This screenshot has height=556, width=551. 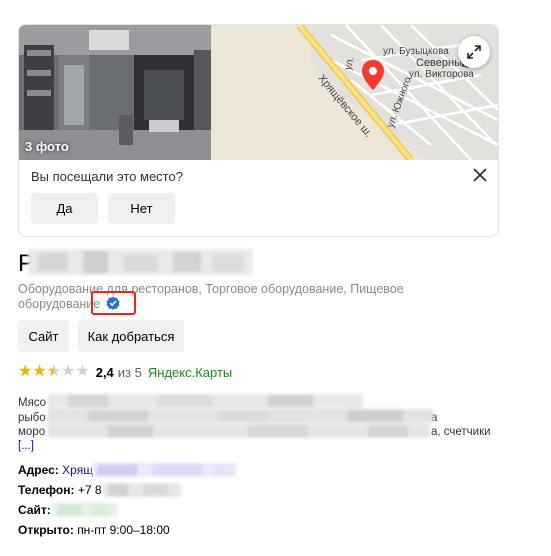 I want to click on website-button-label: Сайт, so click(x=43, y=336).